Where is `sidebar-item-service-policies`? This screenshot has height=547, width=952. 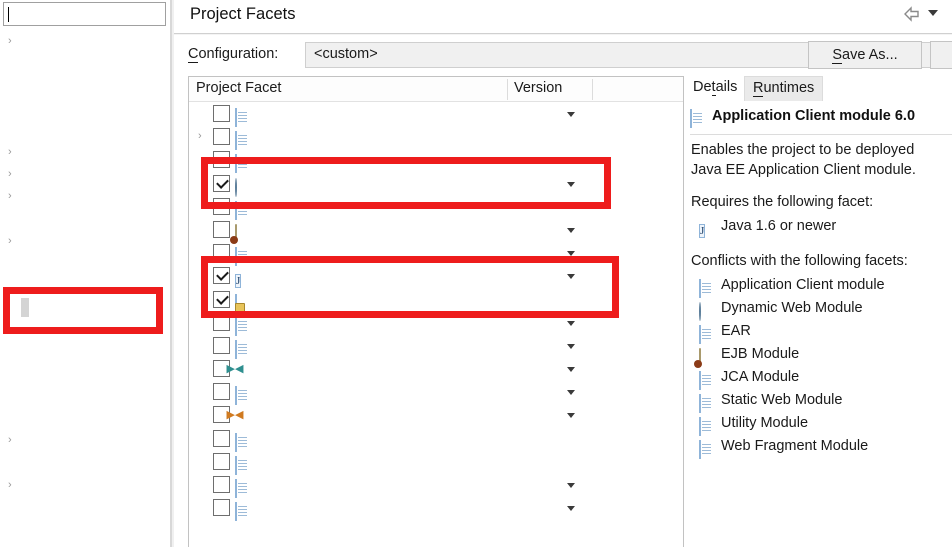 sidebar-item-service-policies is located at coordinates (85, 396).